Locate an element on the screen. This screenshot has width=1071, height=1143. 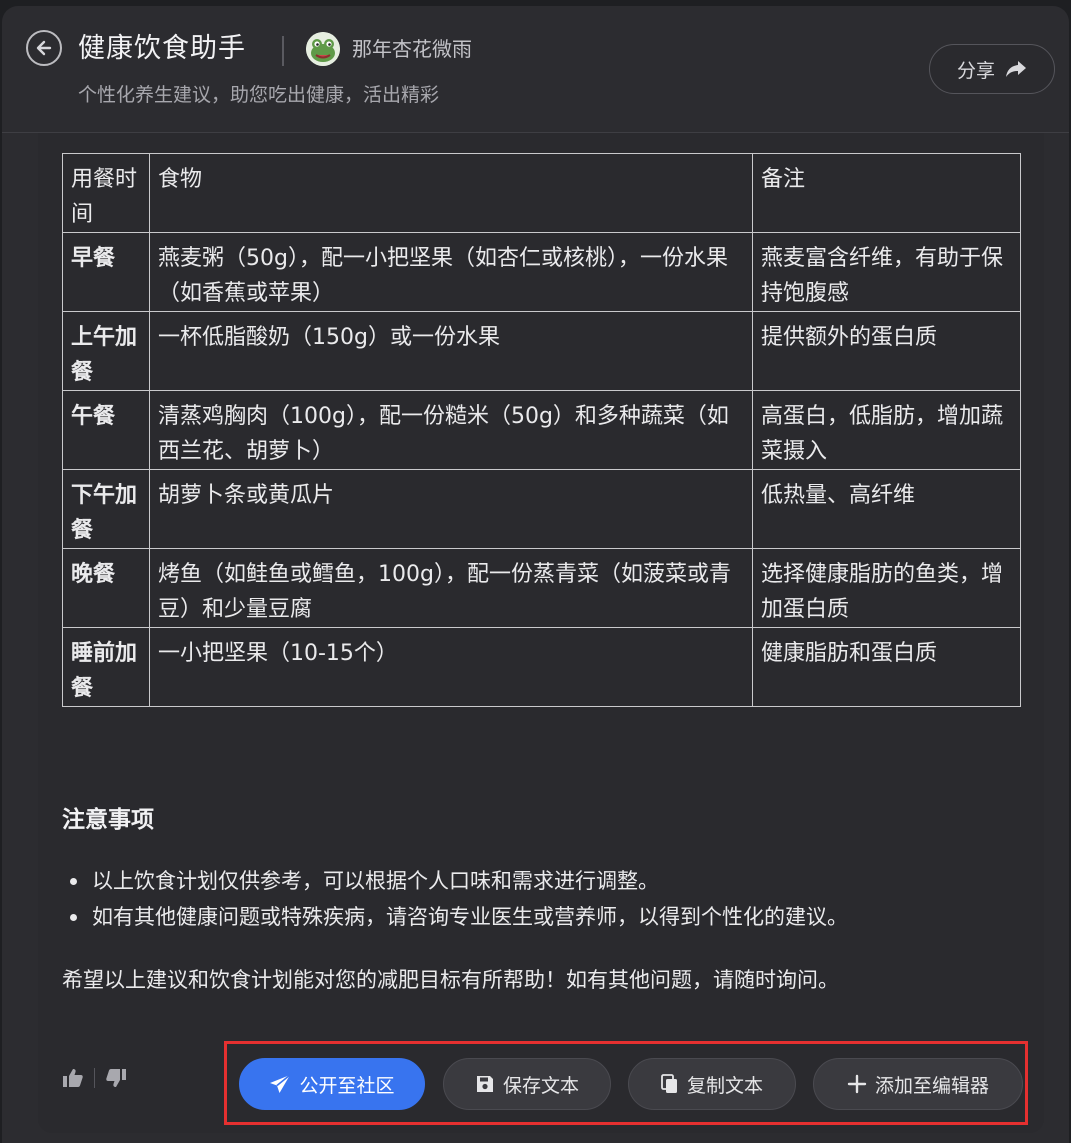
note-cell: 低热量、高纤维 is located at coordinates (886, 509).